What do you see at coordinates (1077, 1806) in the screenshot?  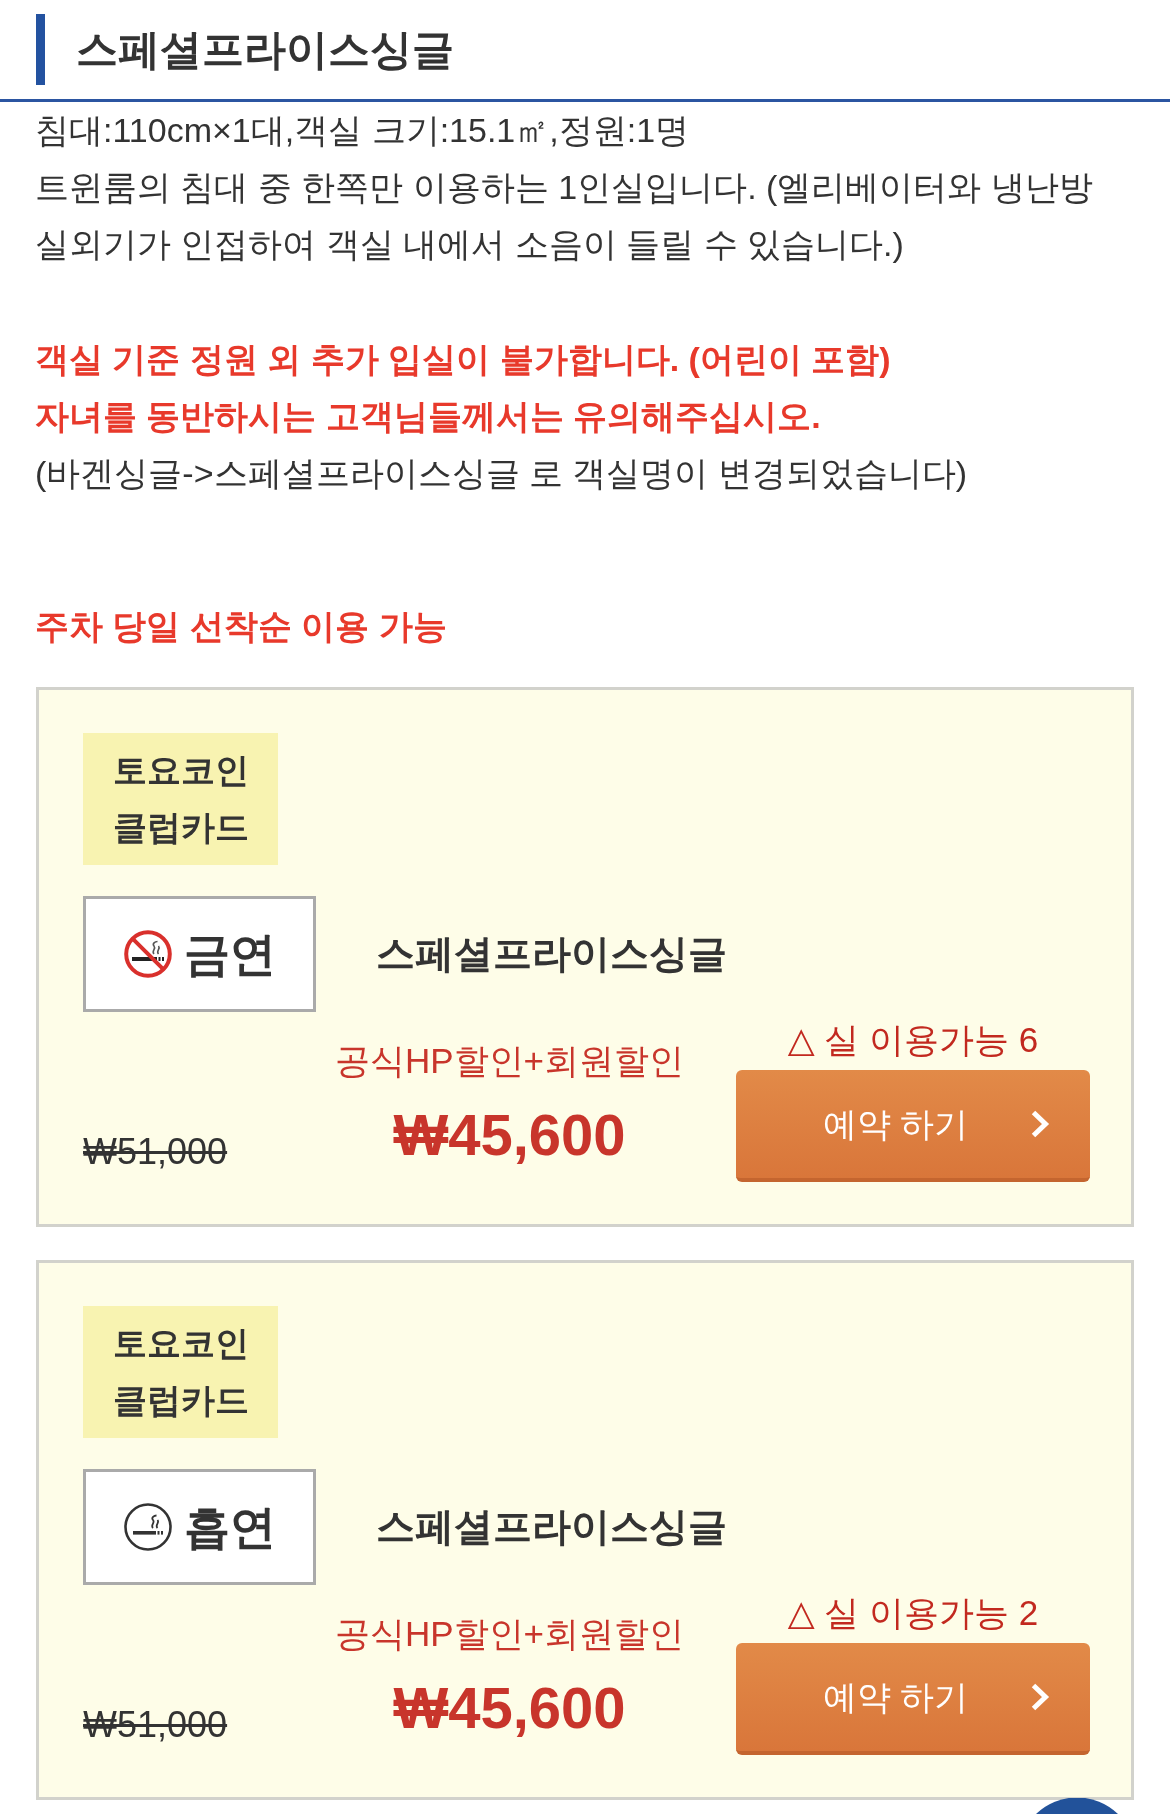 I see `floating-button` at bounding box center [1077, 1806].